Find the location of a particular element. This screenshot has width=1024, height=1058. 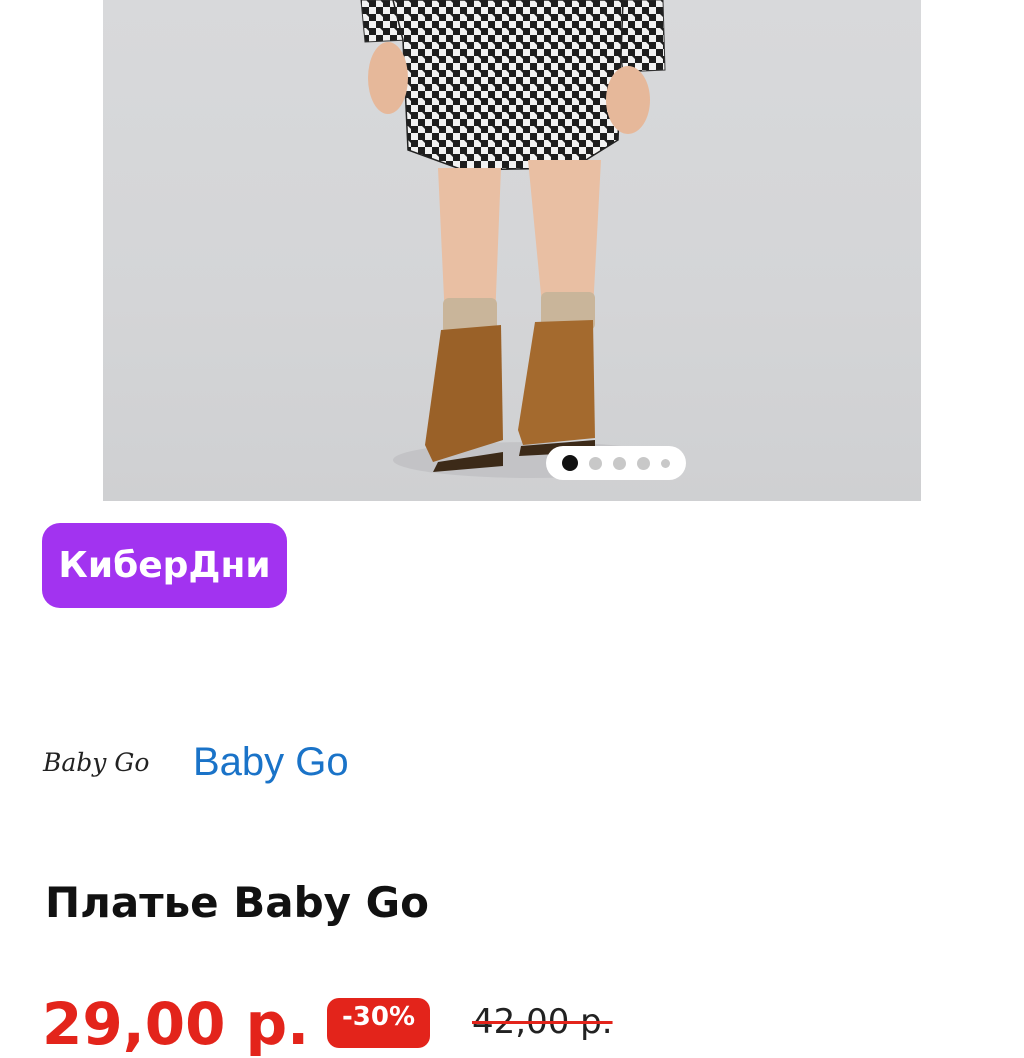

discount-badge: -30% is located at coordinates (378, 1023).